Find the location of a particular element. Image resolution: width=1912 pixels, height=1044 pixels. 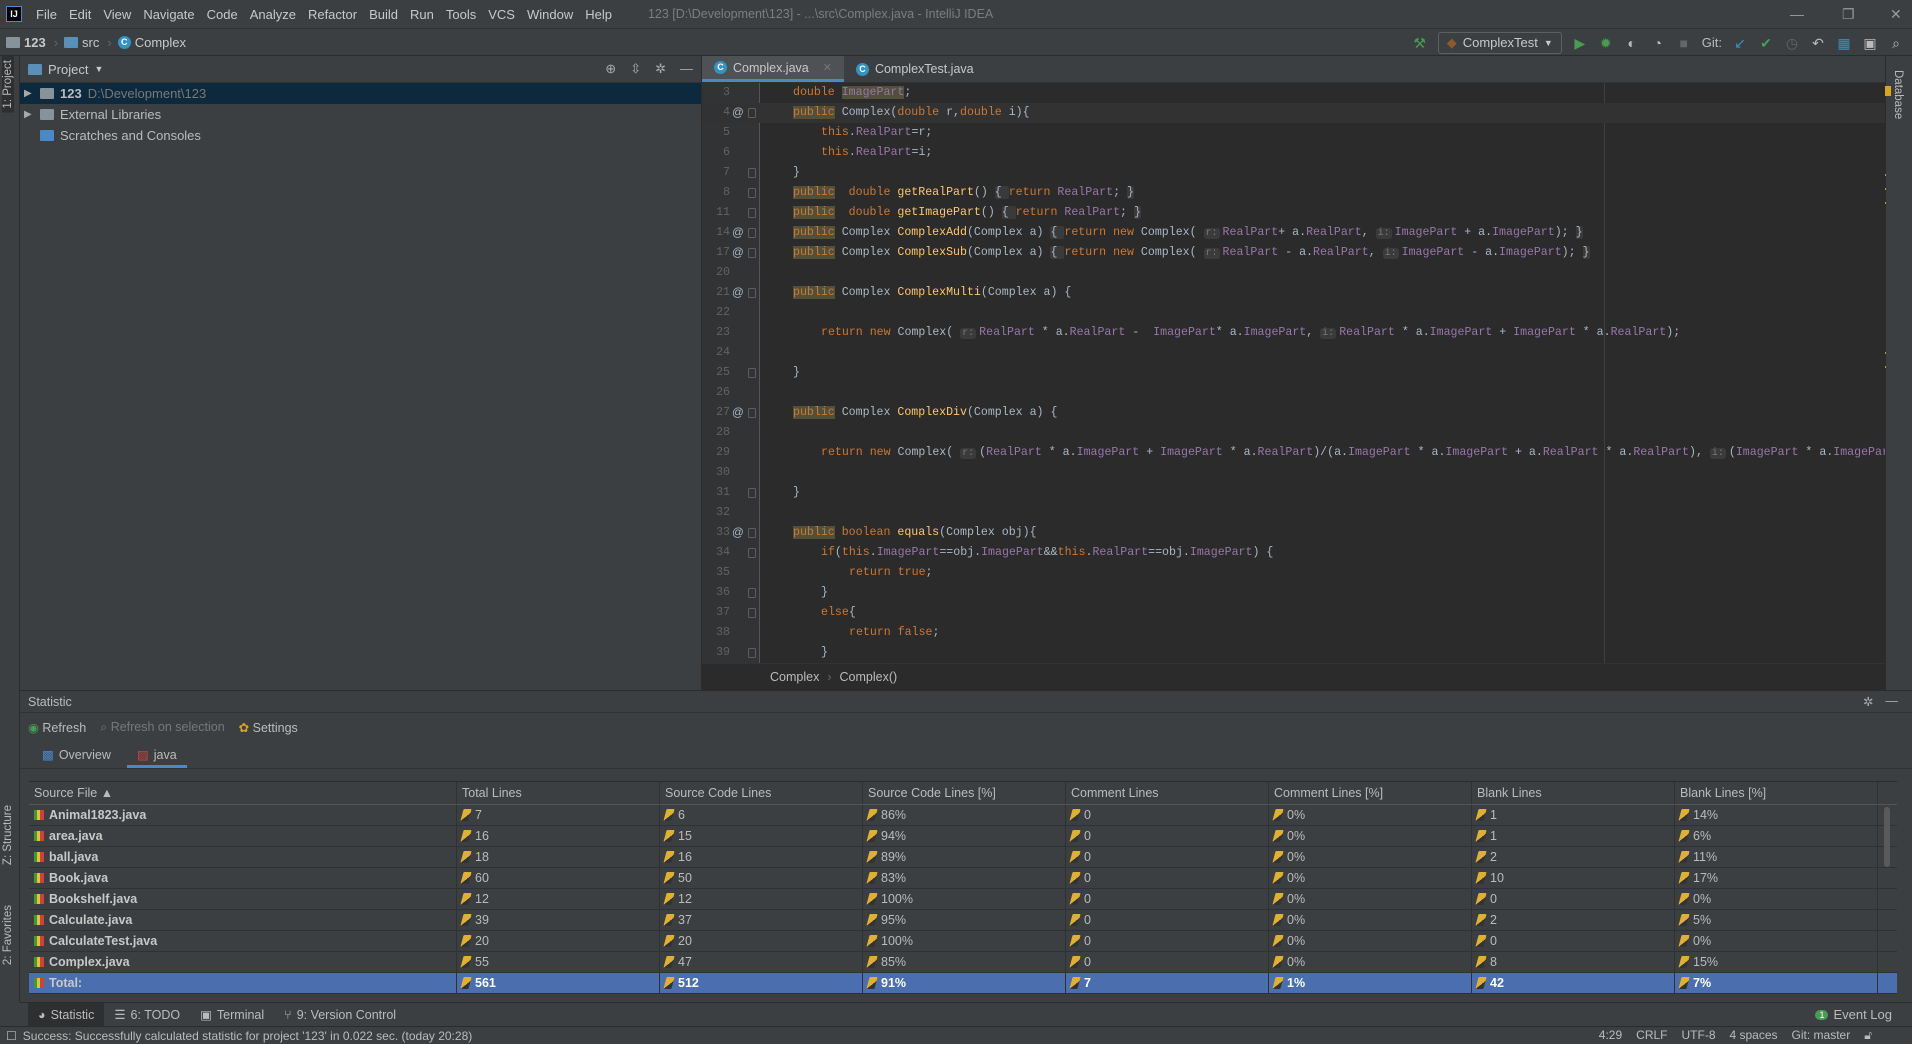

breadcrumb-class: C Complex is located at coordinates (151, 42).